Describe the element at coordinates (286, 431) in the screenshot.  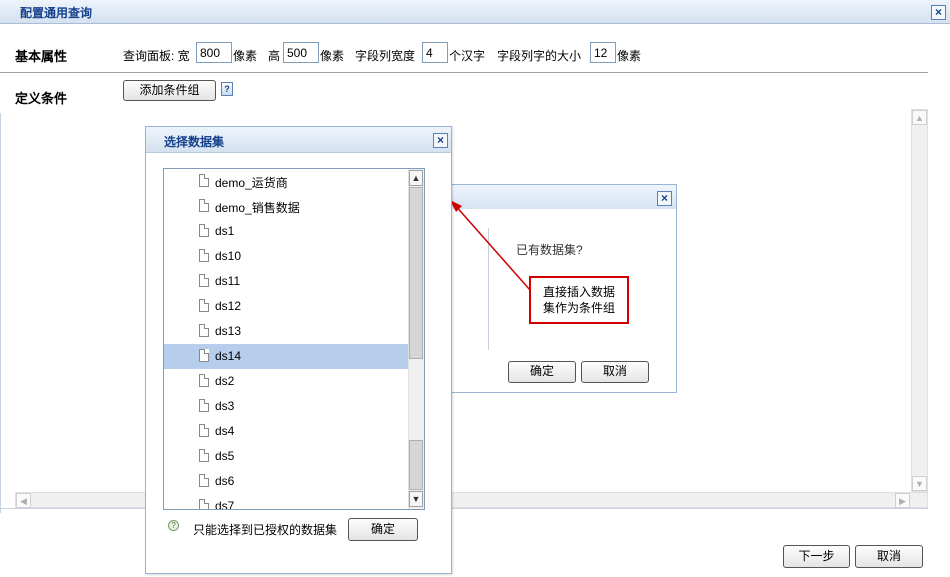
I see `dataset-list-item: ds4` at that location.